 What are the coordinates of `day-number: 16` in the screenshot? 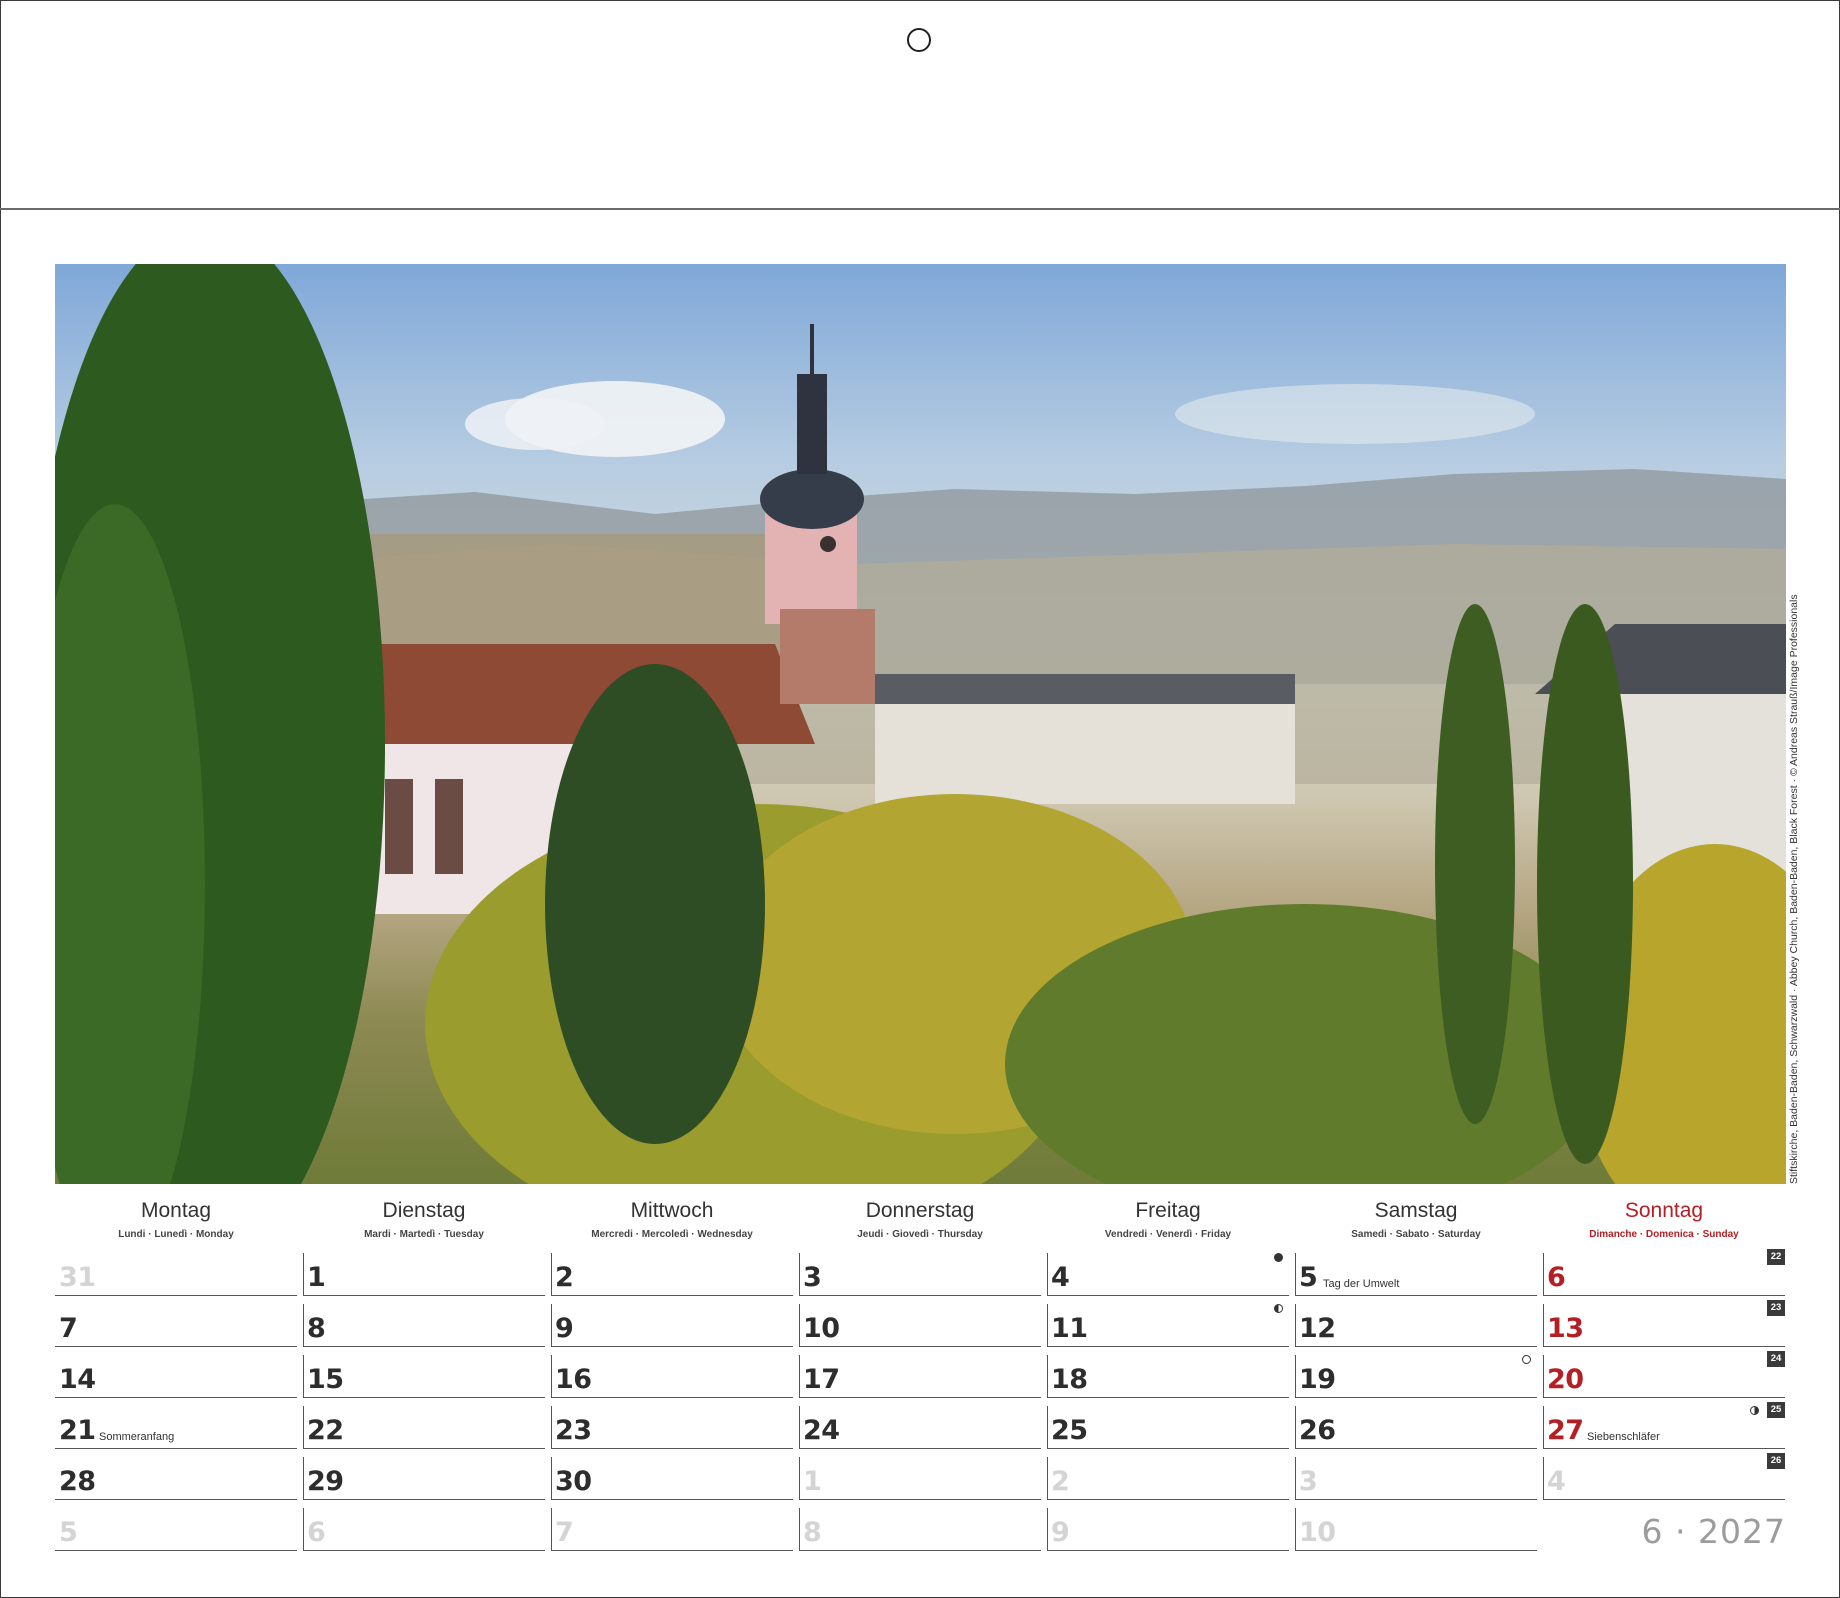 It's located at (573, 1379).